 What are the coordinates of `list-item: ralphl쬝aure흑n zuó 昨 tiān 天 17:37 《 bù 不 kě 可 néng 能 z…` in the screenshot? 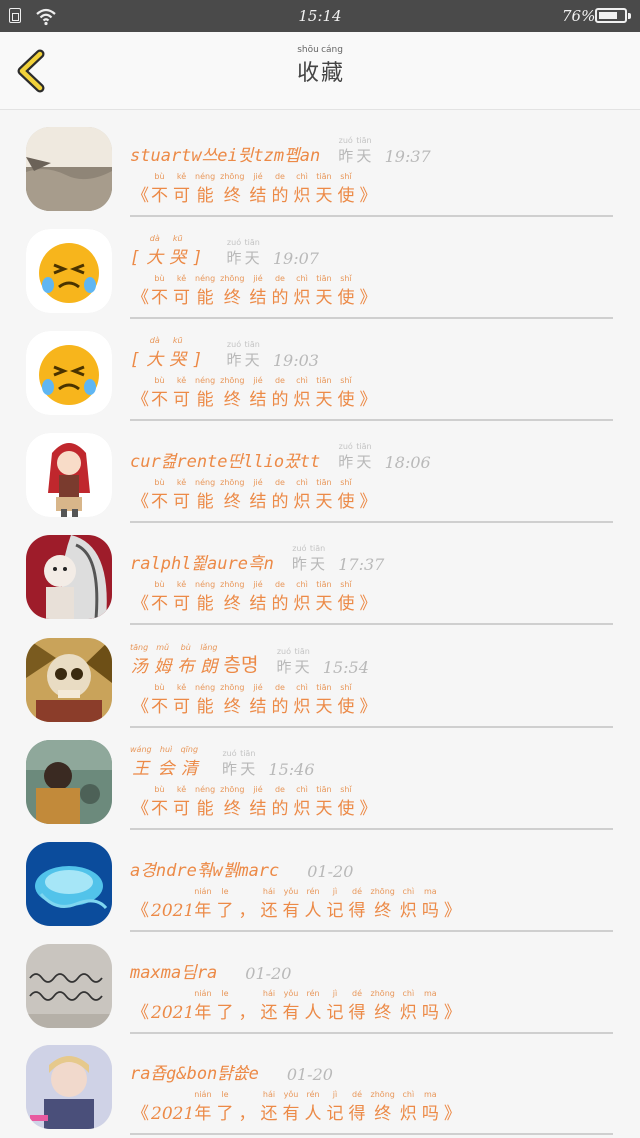 It's located at (320, 573).